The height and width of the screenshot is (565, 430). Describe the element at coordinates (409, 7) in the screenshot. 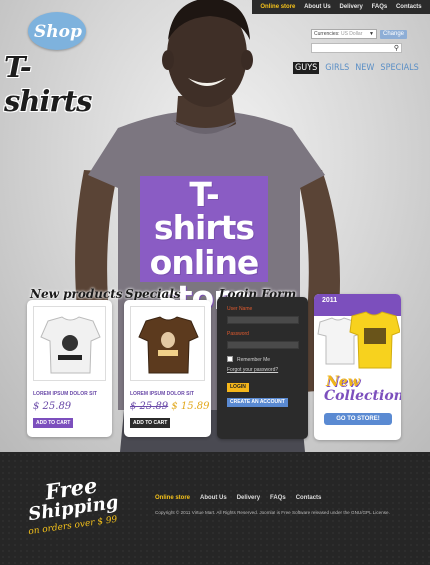

I see `top-nav-contacts: Contacts` at that location.